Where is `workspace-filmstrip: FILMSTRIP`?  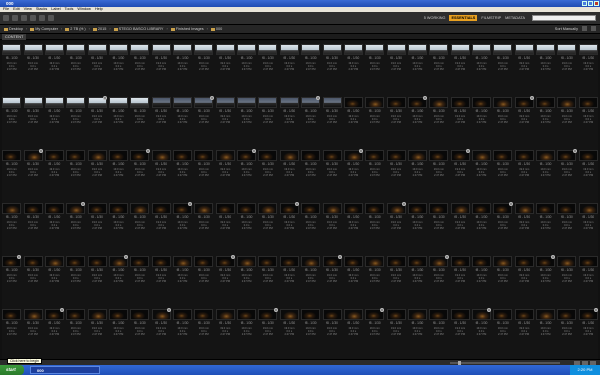 workspace-filmstrip: FILMSTRIP is located at coordinates (491, 18).